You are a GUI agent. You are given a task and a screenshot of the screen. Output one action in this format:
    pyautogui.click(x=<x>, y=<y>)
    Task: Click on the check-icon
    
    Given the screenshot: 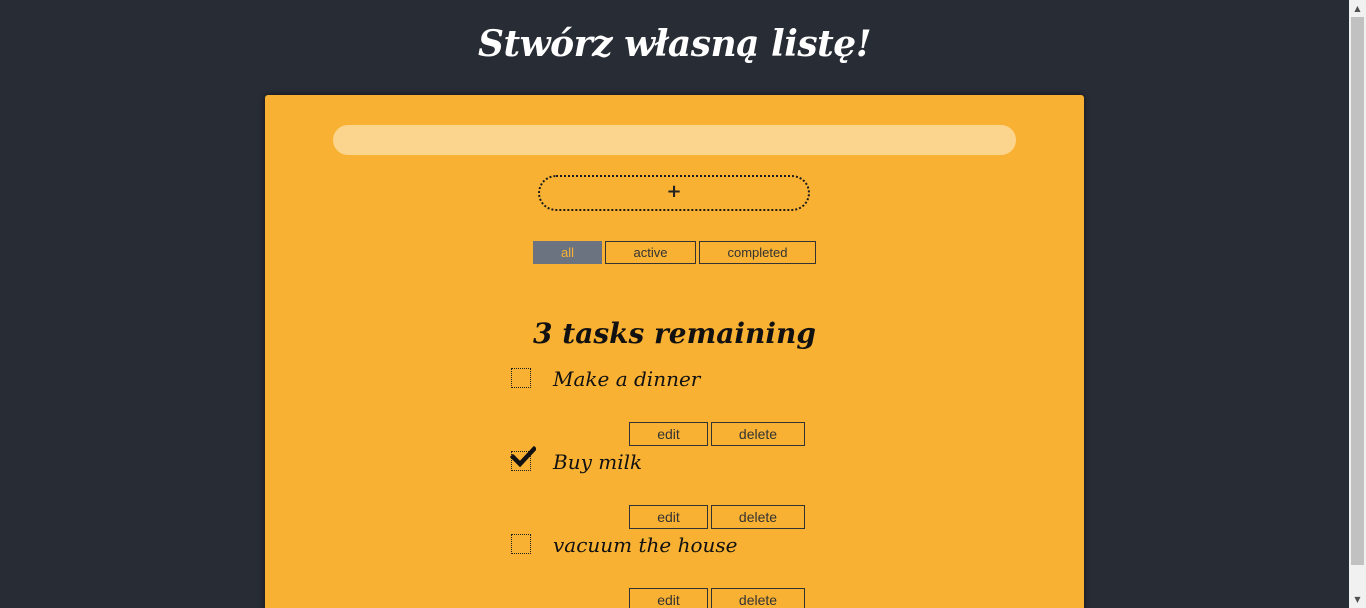 What is the action you would take?
    pyautogui.click(x=523, y=456)
    